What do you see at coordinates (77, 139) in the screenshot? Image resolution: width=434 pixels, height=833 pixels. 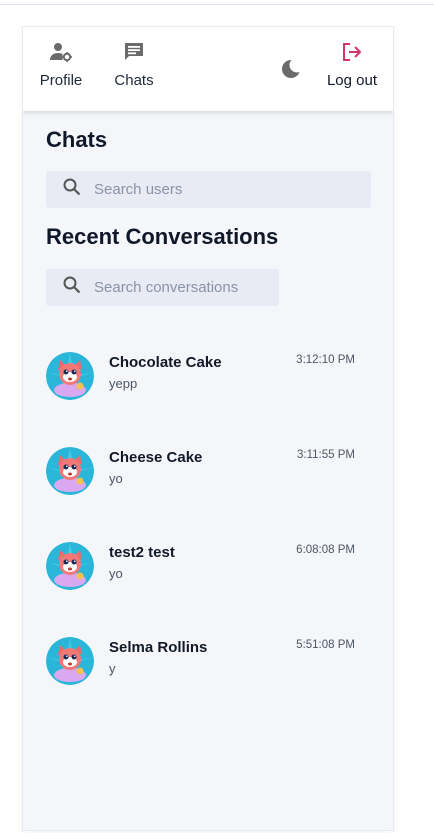 I see `chats-title: Chats` at bounding box center [77, 139].